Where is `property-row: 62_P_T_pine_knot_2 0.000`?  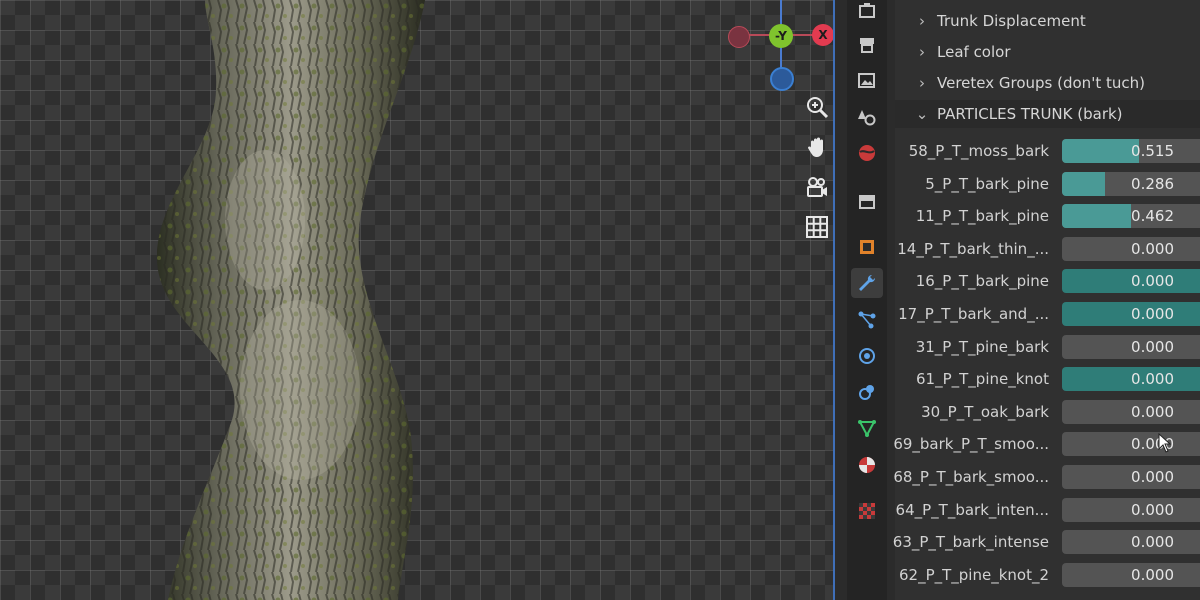
property-row: 62_P_T_pine_knot_2 0.000 is located at coordinates (1047, 576).